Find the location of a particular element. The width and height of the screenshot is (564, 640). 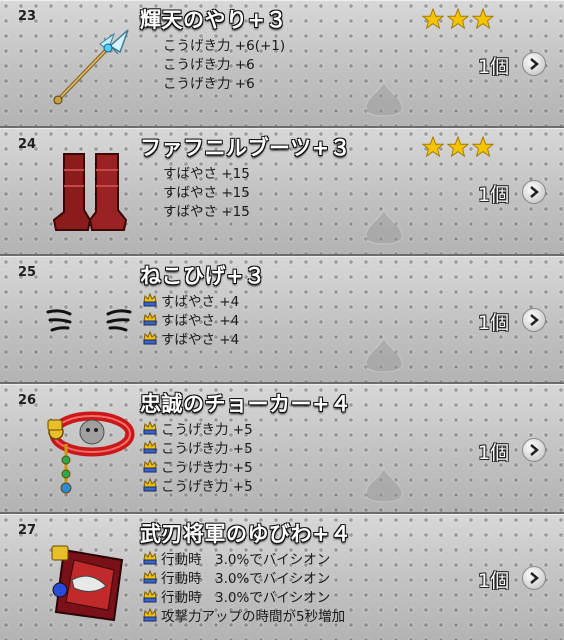

item-name: 忠誠のチョーカー+４ is located at coordinates (246, 404).